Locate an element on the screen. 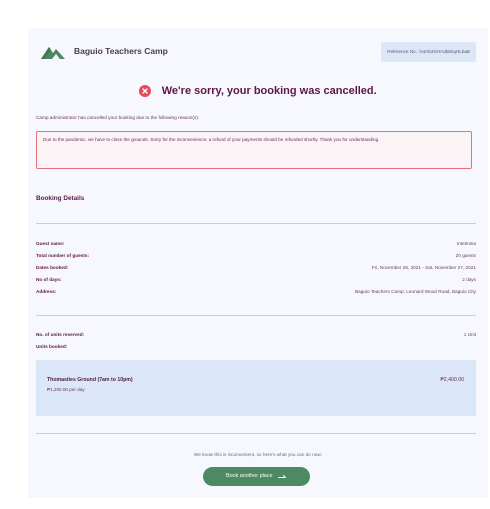 The width and height of the screenshot is (490, 509). units-booked-row: Units booked: is located at coordinates (256, 349).